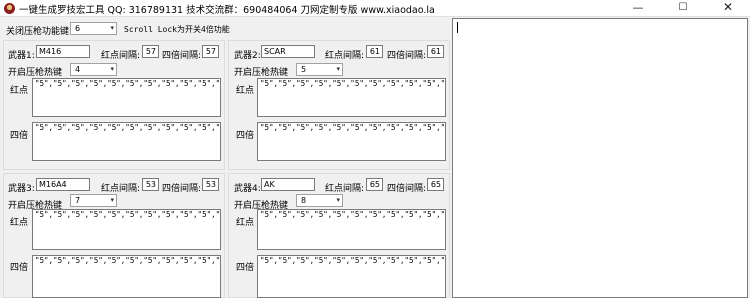  Describe the element at coordinates (683, 8) in the screenshot. I see `maximize-button: ☐` at that location.